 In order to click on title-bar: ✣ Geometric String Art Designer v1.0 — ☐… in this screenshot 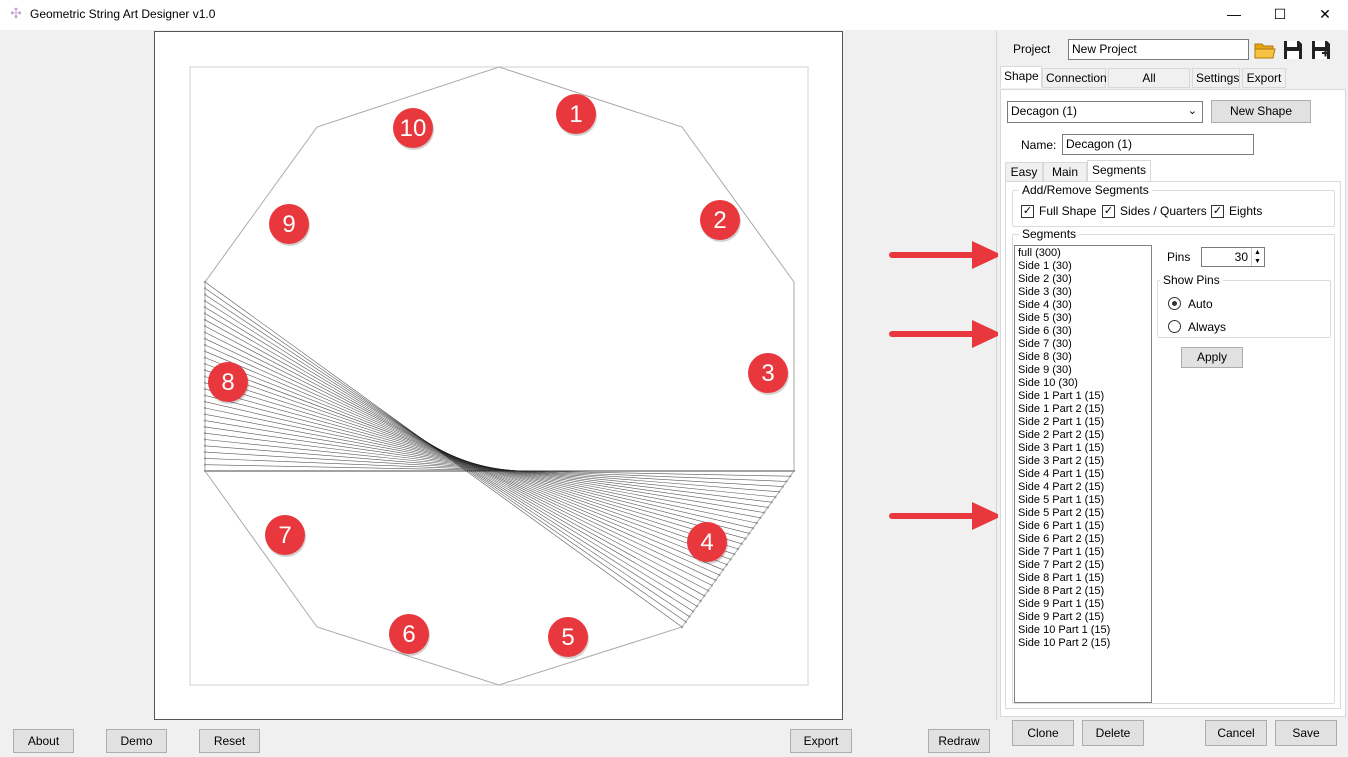, I will do `click(674, 15)`.